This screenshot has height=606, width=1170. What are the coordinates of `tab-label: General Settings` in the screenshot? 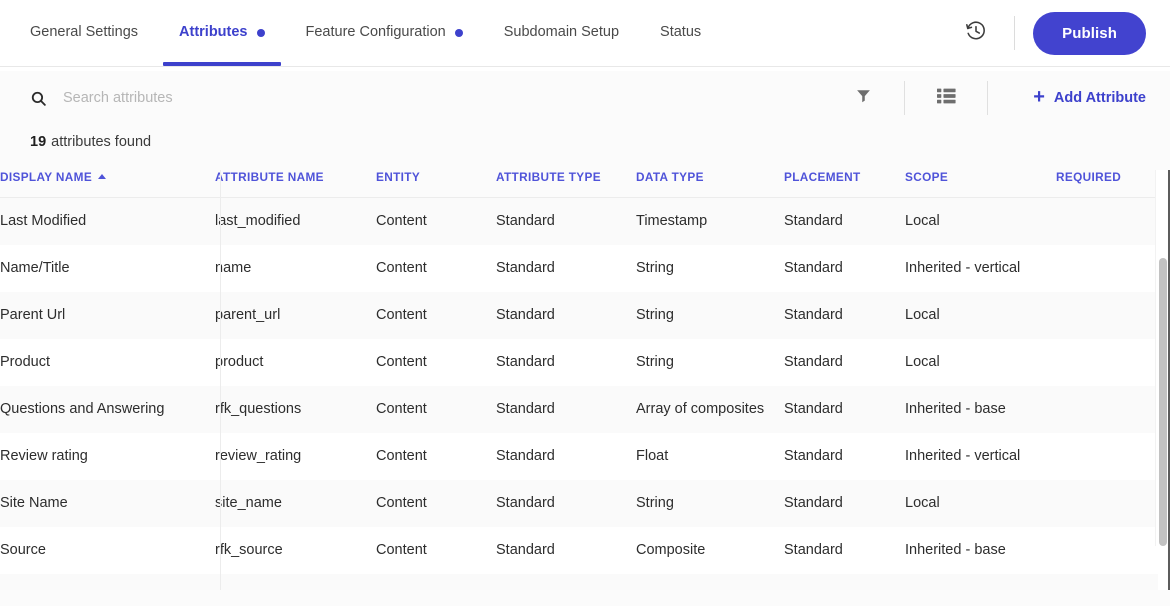 It's located at (84, 31).